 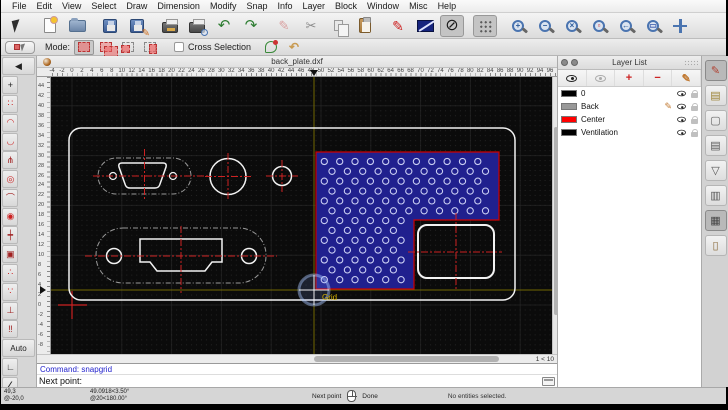 What do you see at coordinates (178, 6) in the screenshot?
I see `menu-dimension: Dimension` at bounding box center [178, 6].